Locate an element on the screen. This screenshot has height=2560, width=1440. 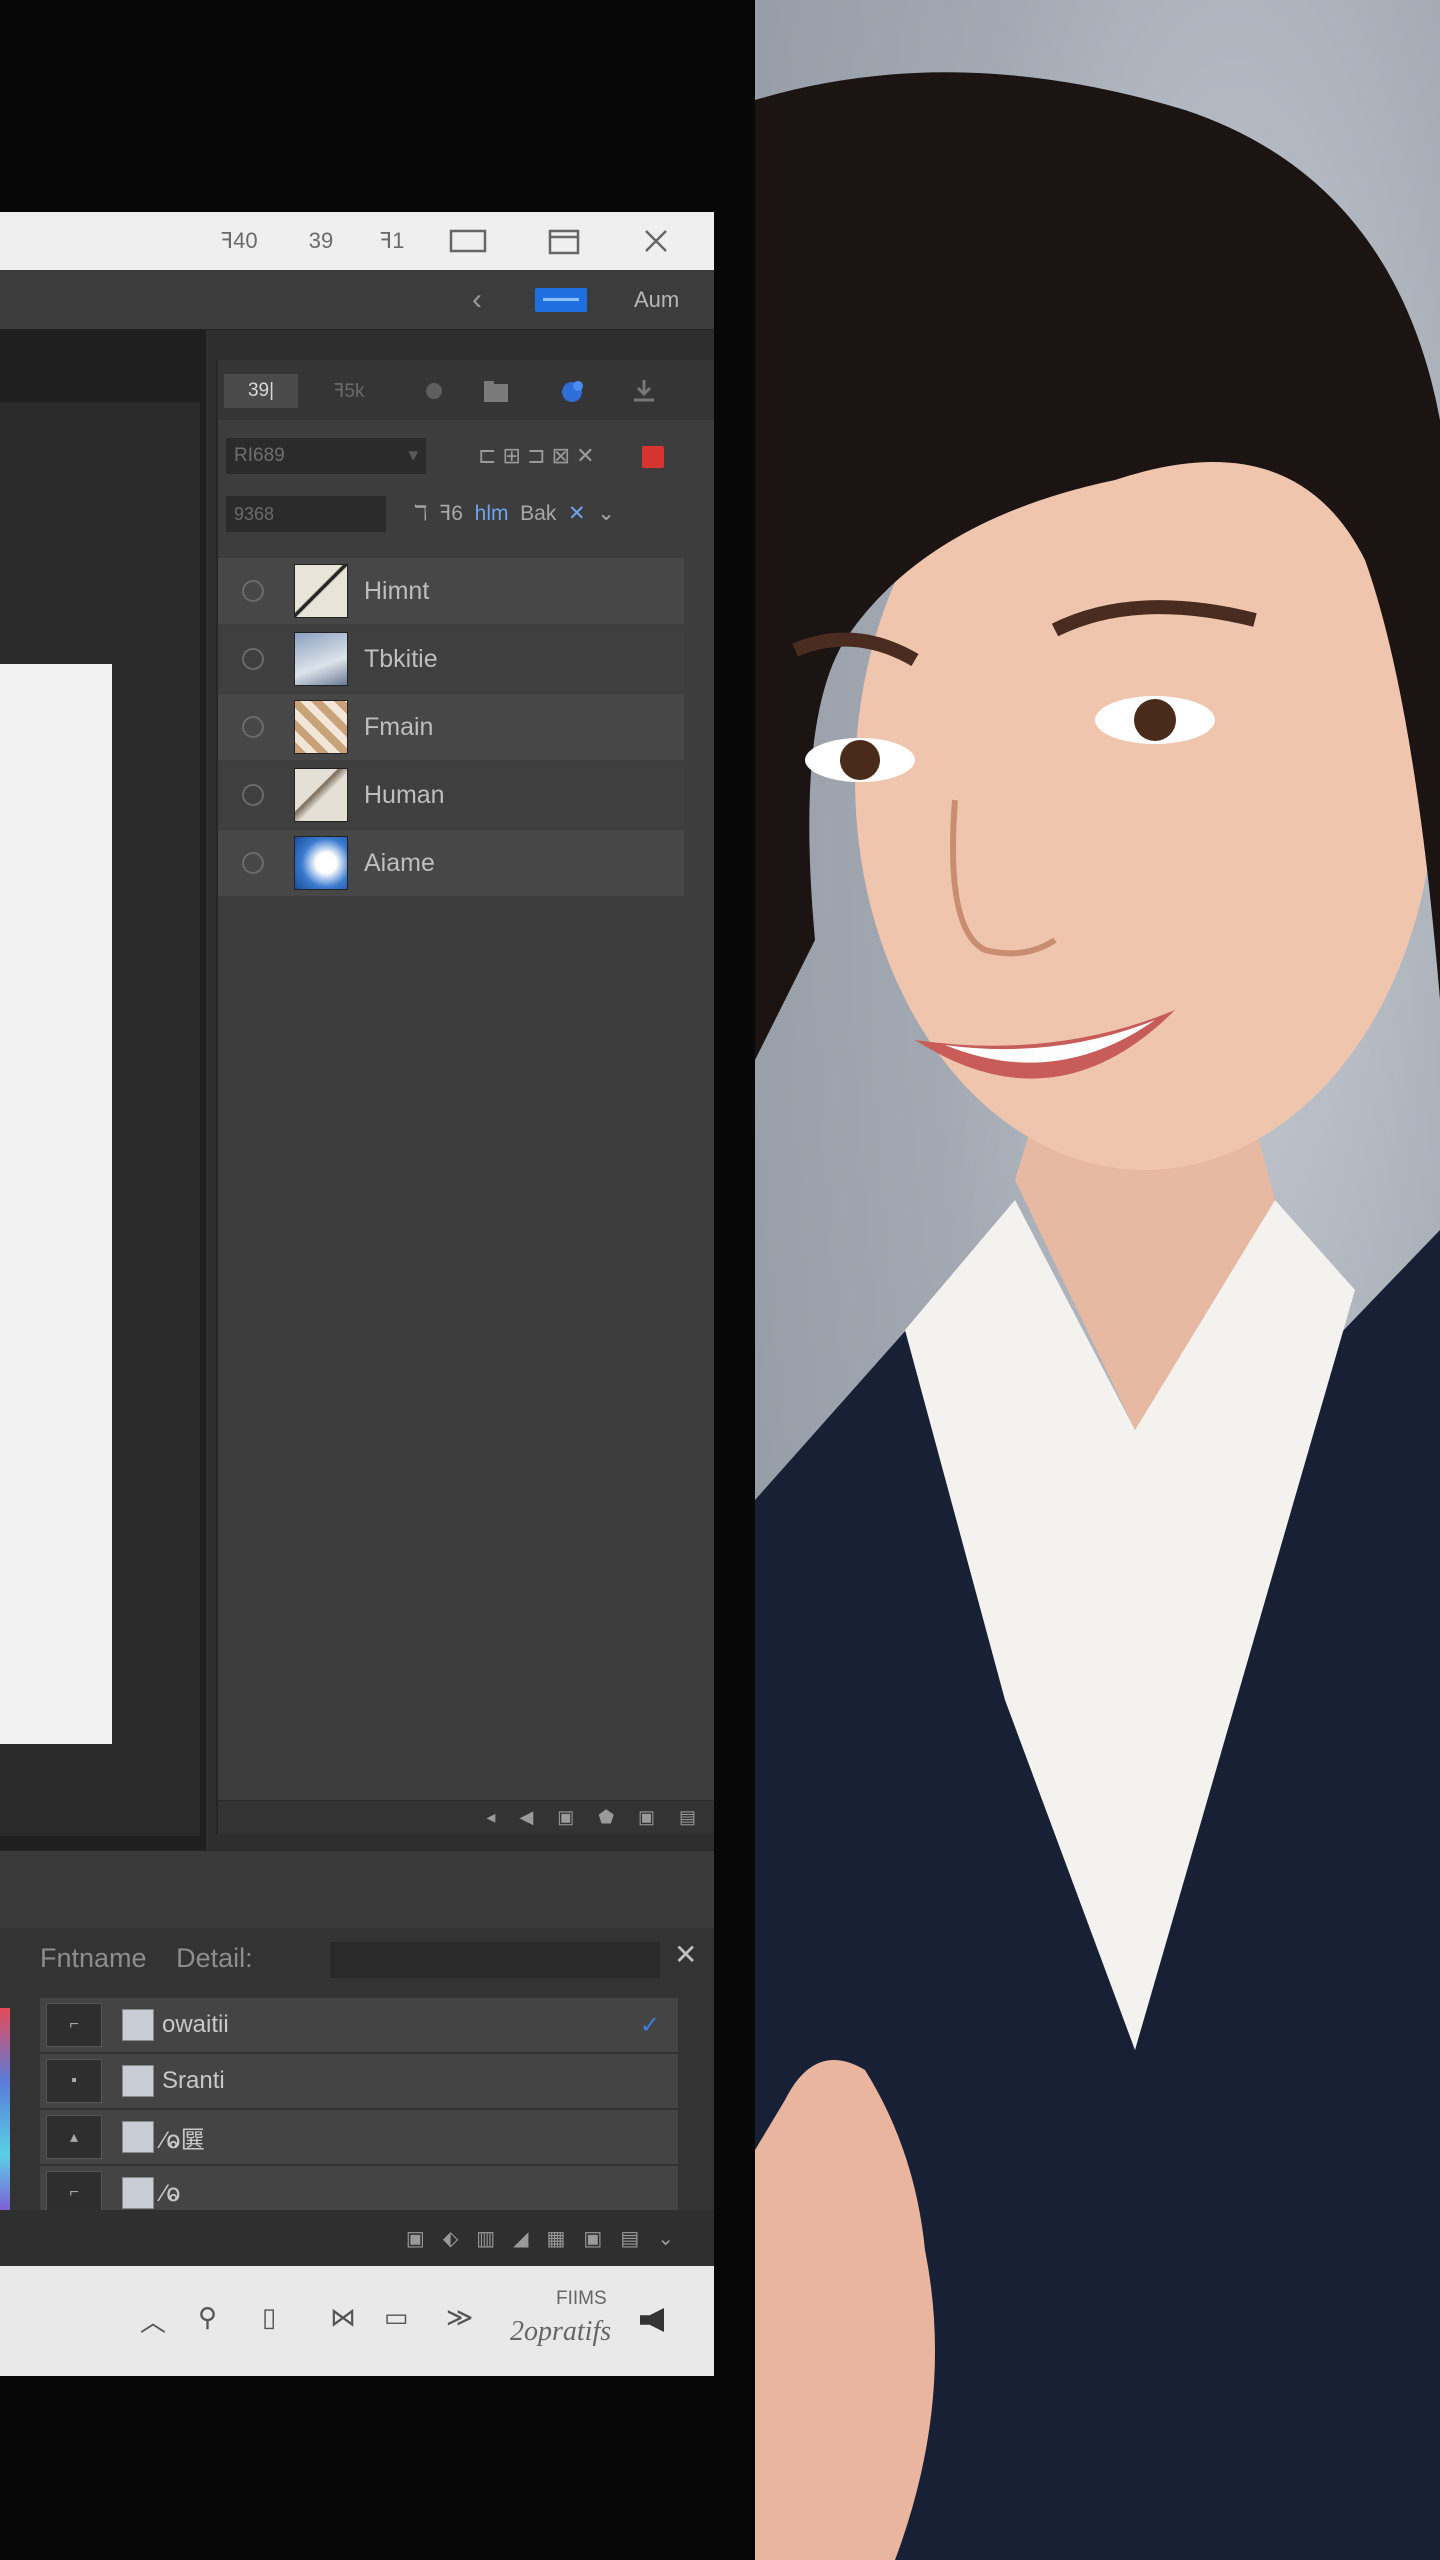
titlebar: ꟻ40 39 ꟻ1 is located at coordinates (357, 241).